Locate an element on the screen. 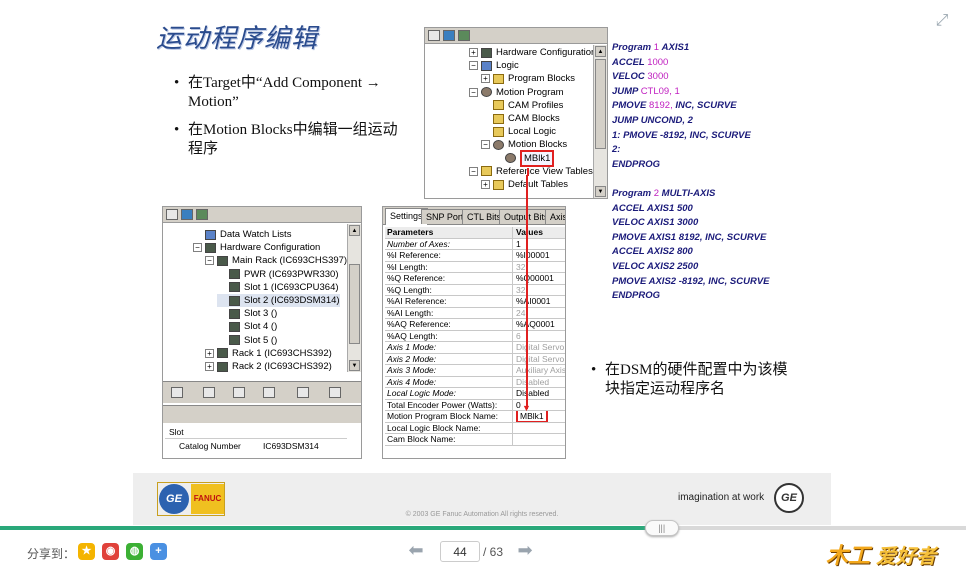  tree-item: Slot 1 (IC693CPU364) is located at coordinates (278, 287).